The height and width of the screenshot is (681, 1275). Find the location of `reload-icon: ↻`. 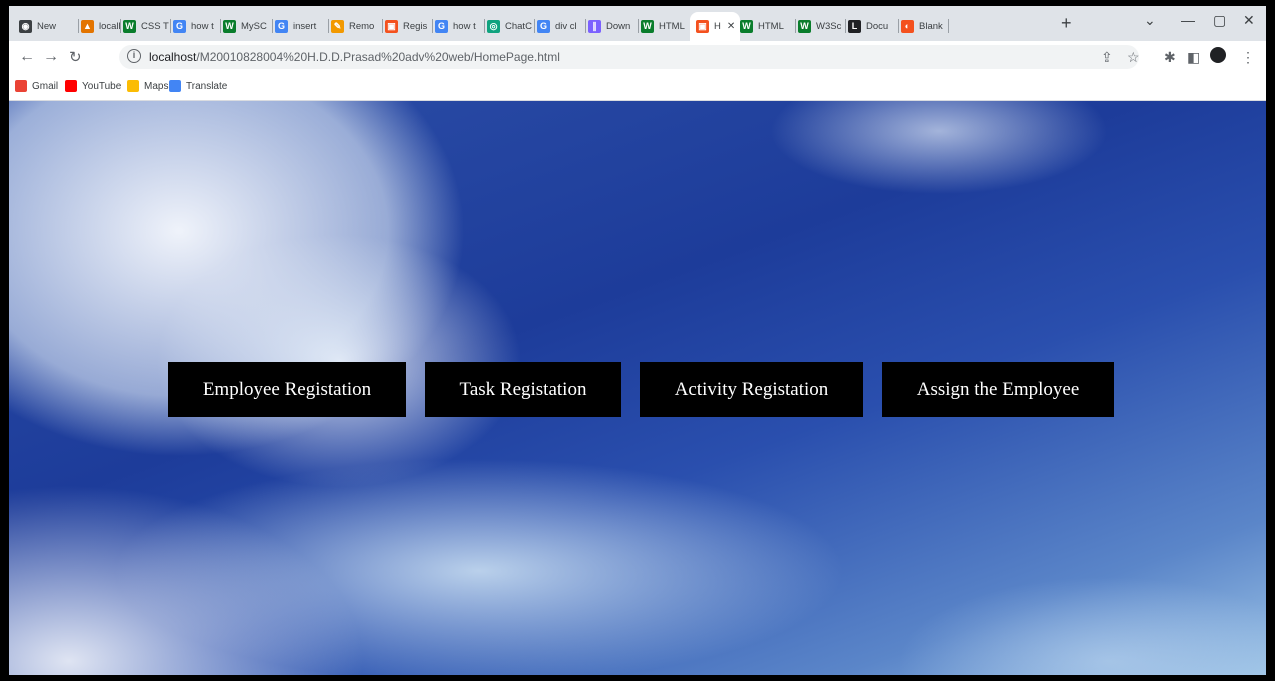

reload-icon: ↻ is located at coordinates (75, 57).